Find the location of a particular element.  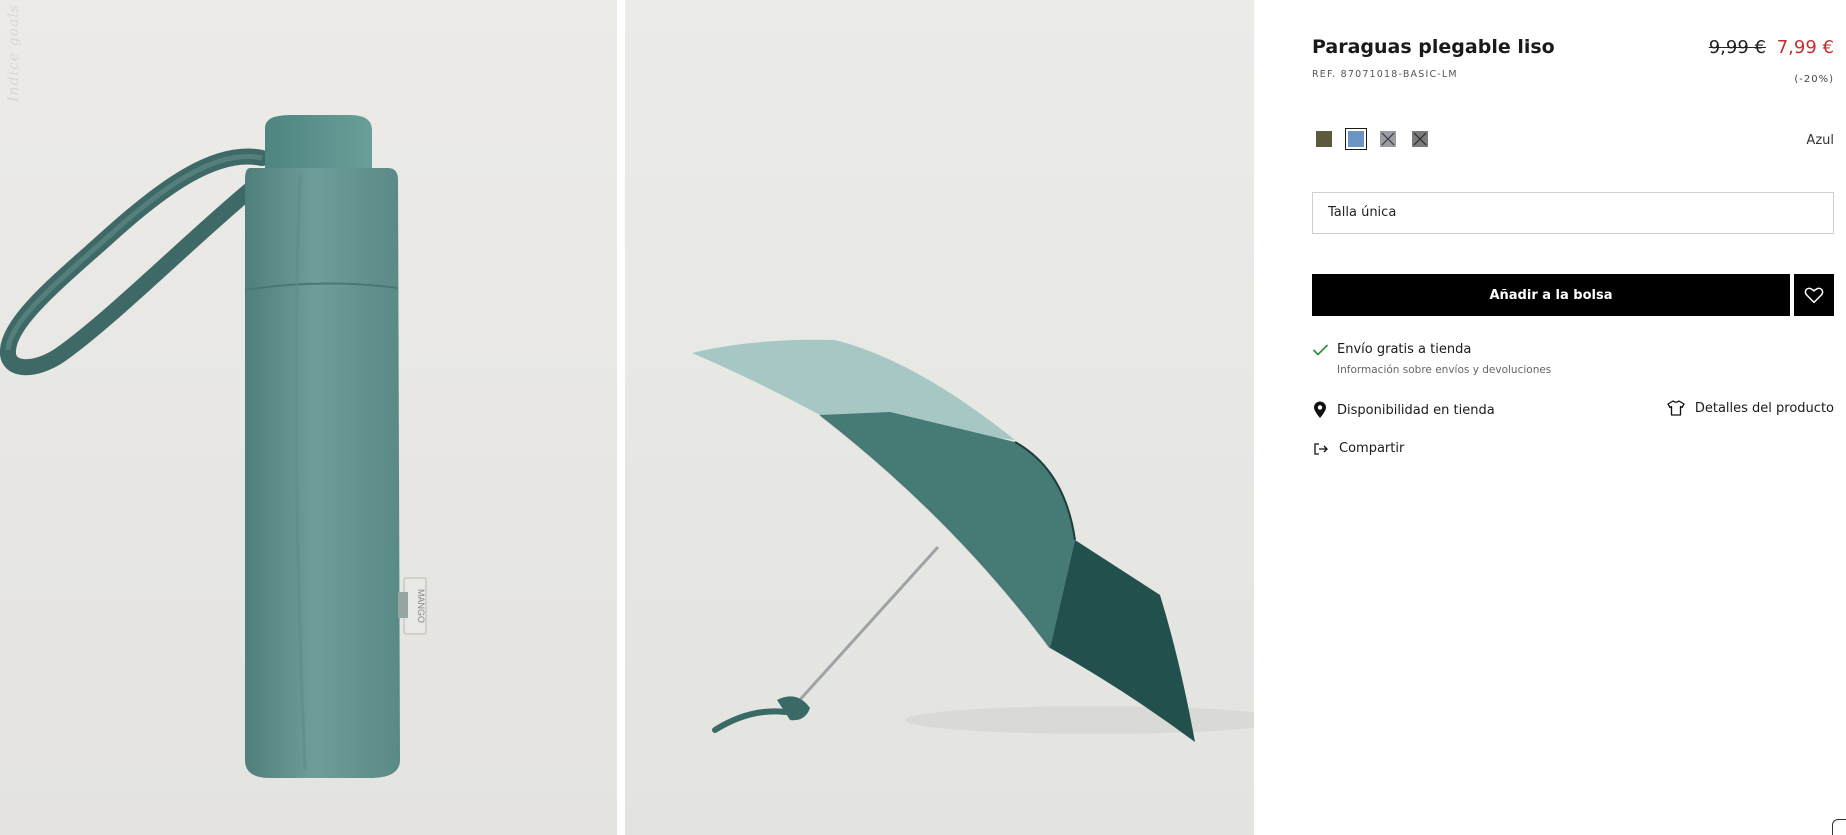

selected-color-name: Azul is located at coordinates (1820, 140).